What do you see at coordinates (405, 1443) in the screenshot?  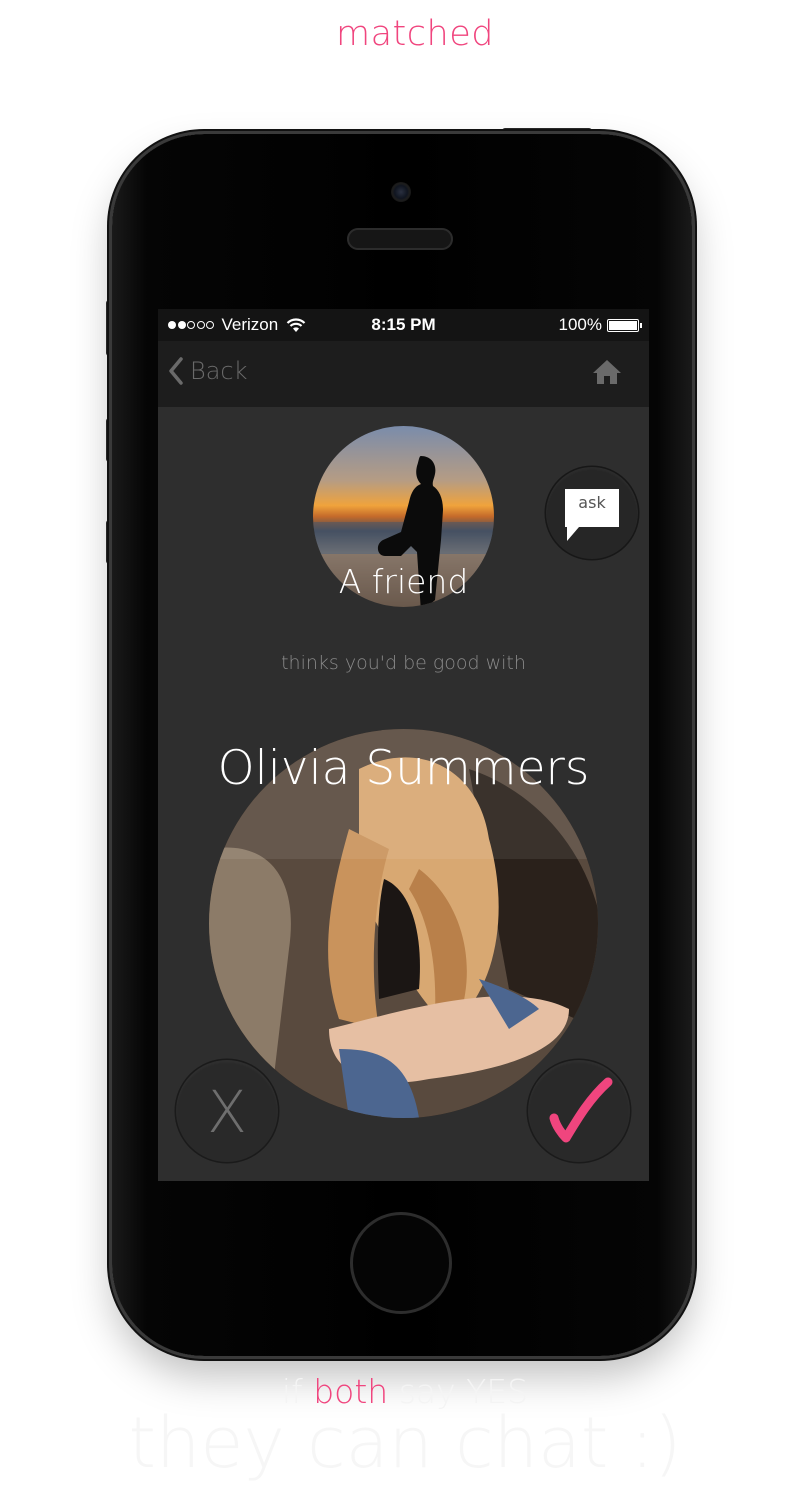 I see `footer-subcaption: they can chat :)` at bounding box center [405, 1443].